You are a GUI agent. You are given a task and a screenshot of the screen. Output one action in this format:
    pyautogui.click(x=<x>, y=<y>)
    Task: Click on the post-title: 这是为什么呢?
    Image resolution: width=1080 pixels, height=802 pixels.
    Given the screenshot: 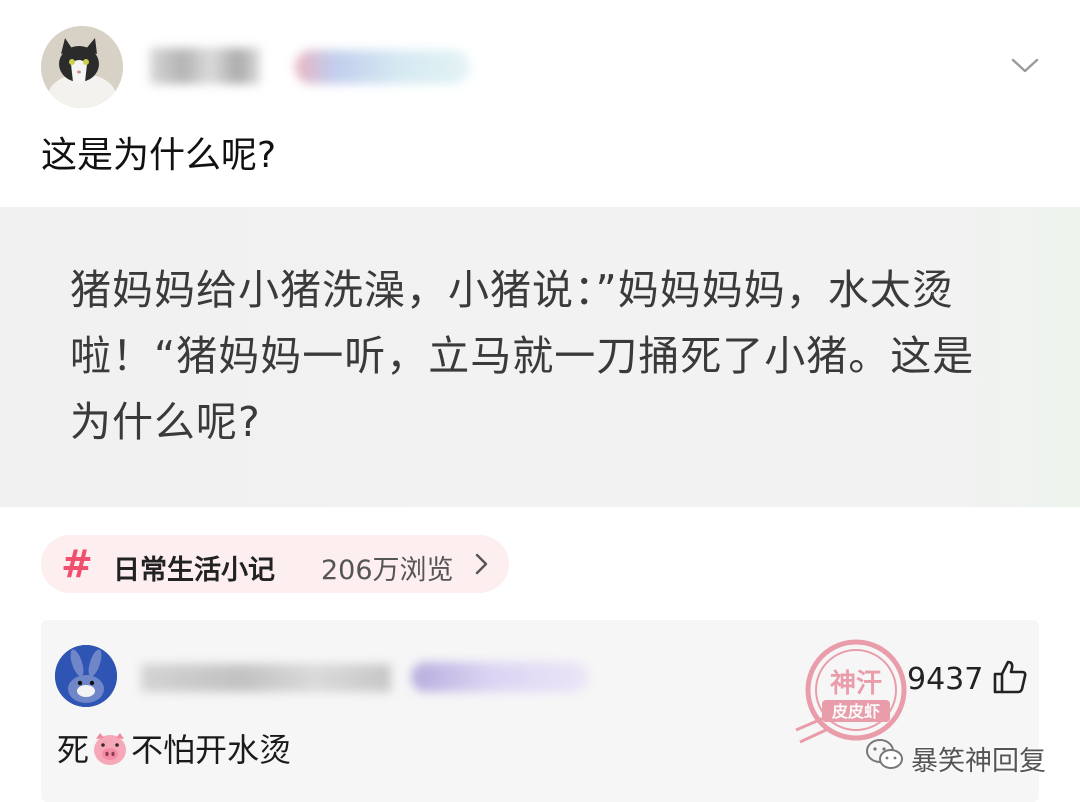 What is the action you would take?
    pyautogui.click(x=159, y=155)
    